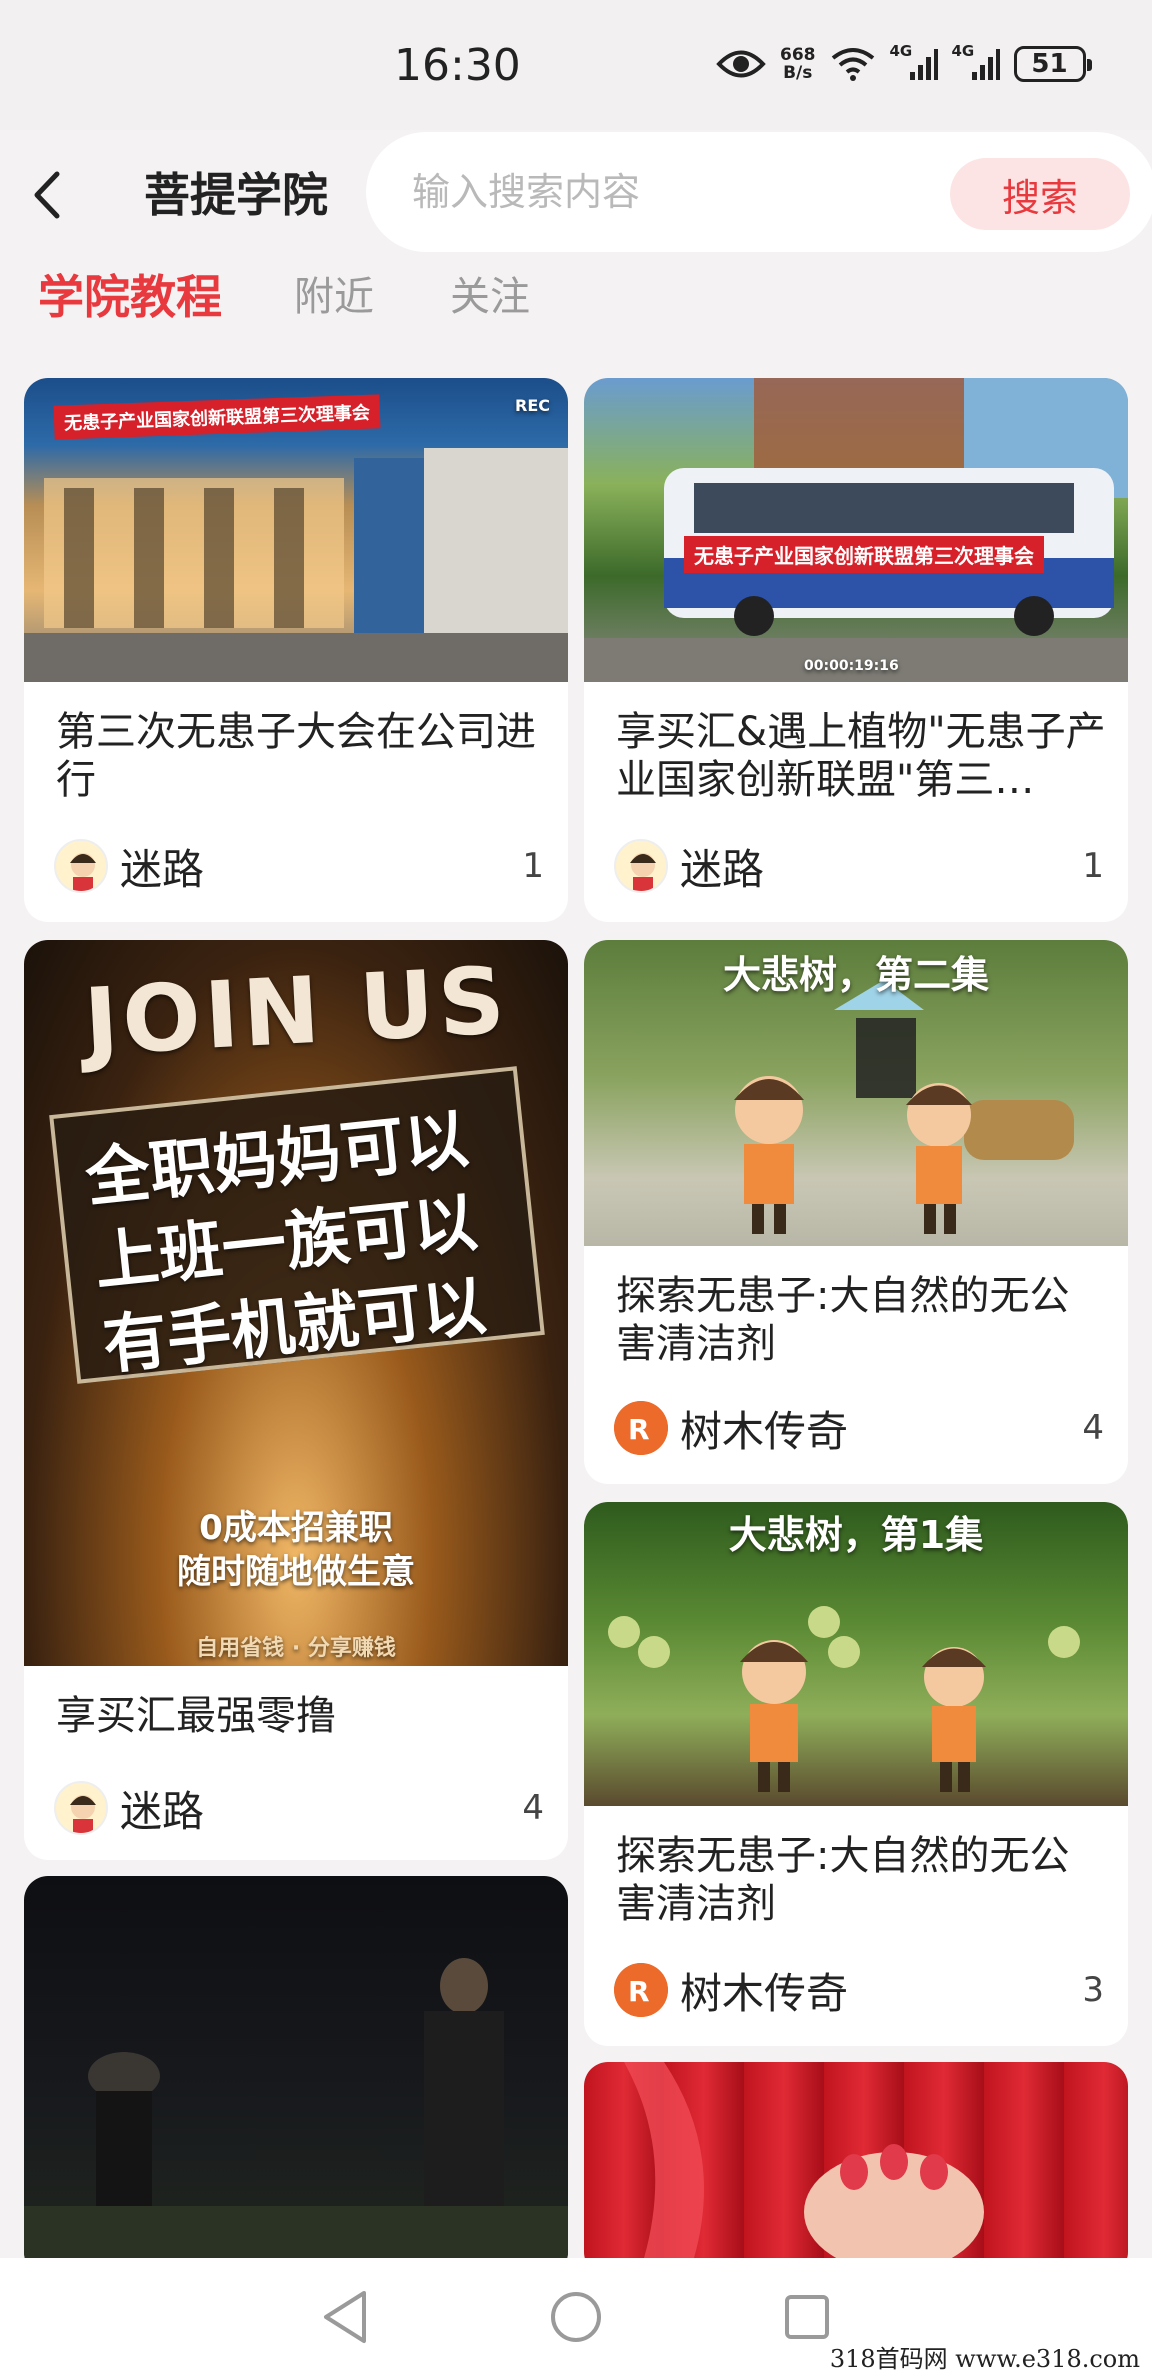 The width and height of the screenshot is (1152, 2376). I want to click on thumbnail-overlay: 大悲树，第1集, so click(856, 1535).